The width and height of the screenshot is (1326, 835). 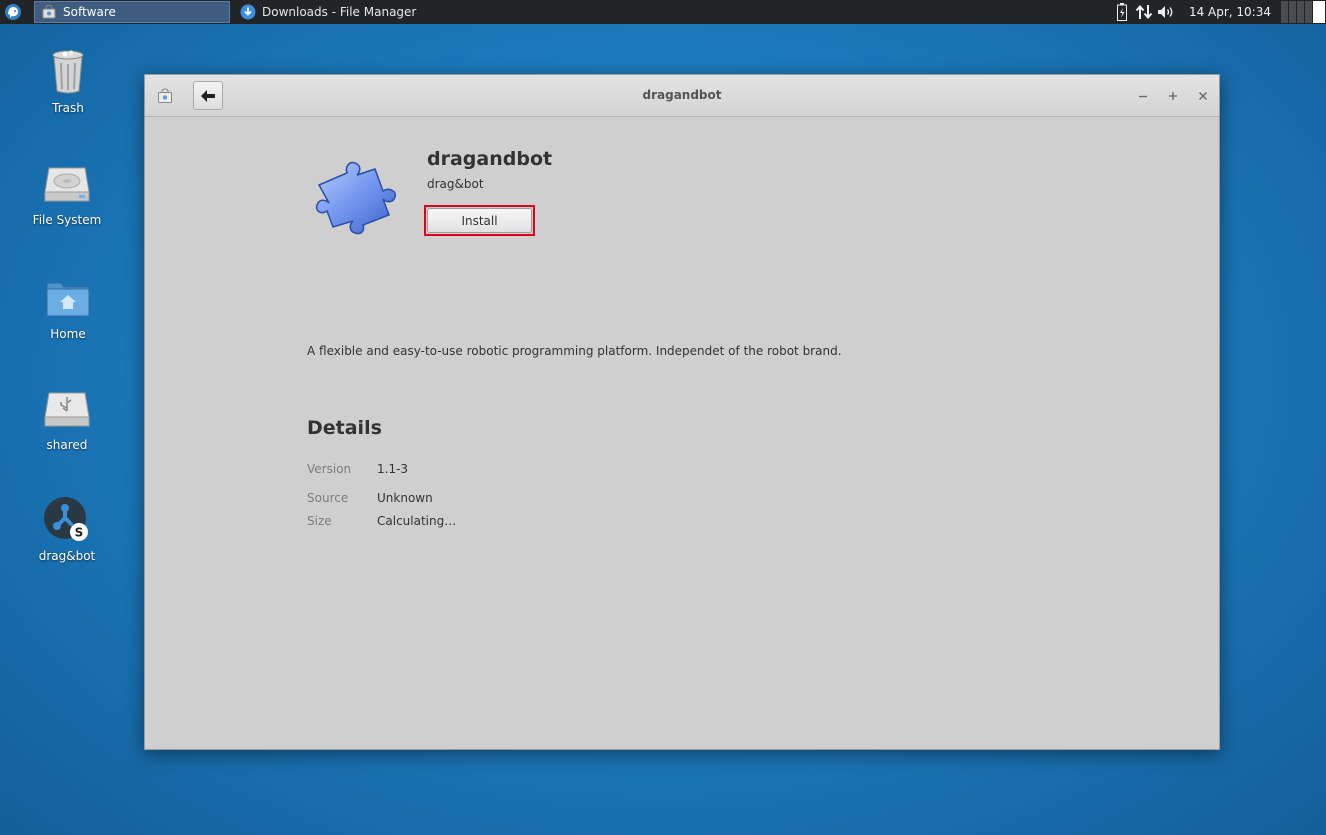 What do you see at coordinates (67, 445) in the screenshot?
I see `desktop-icon-label: shared` at bounding box center [67, 445].